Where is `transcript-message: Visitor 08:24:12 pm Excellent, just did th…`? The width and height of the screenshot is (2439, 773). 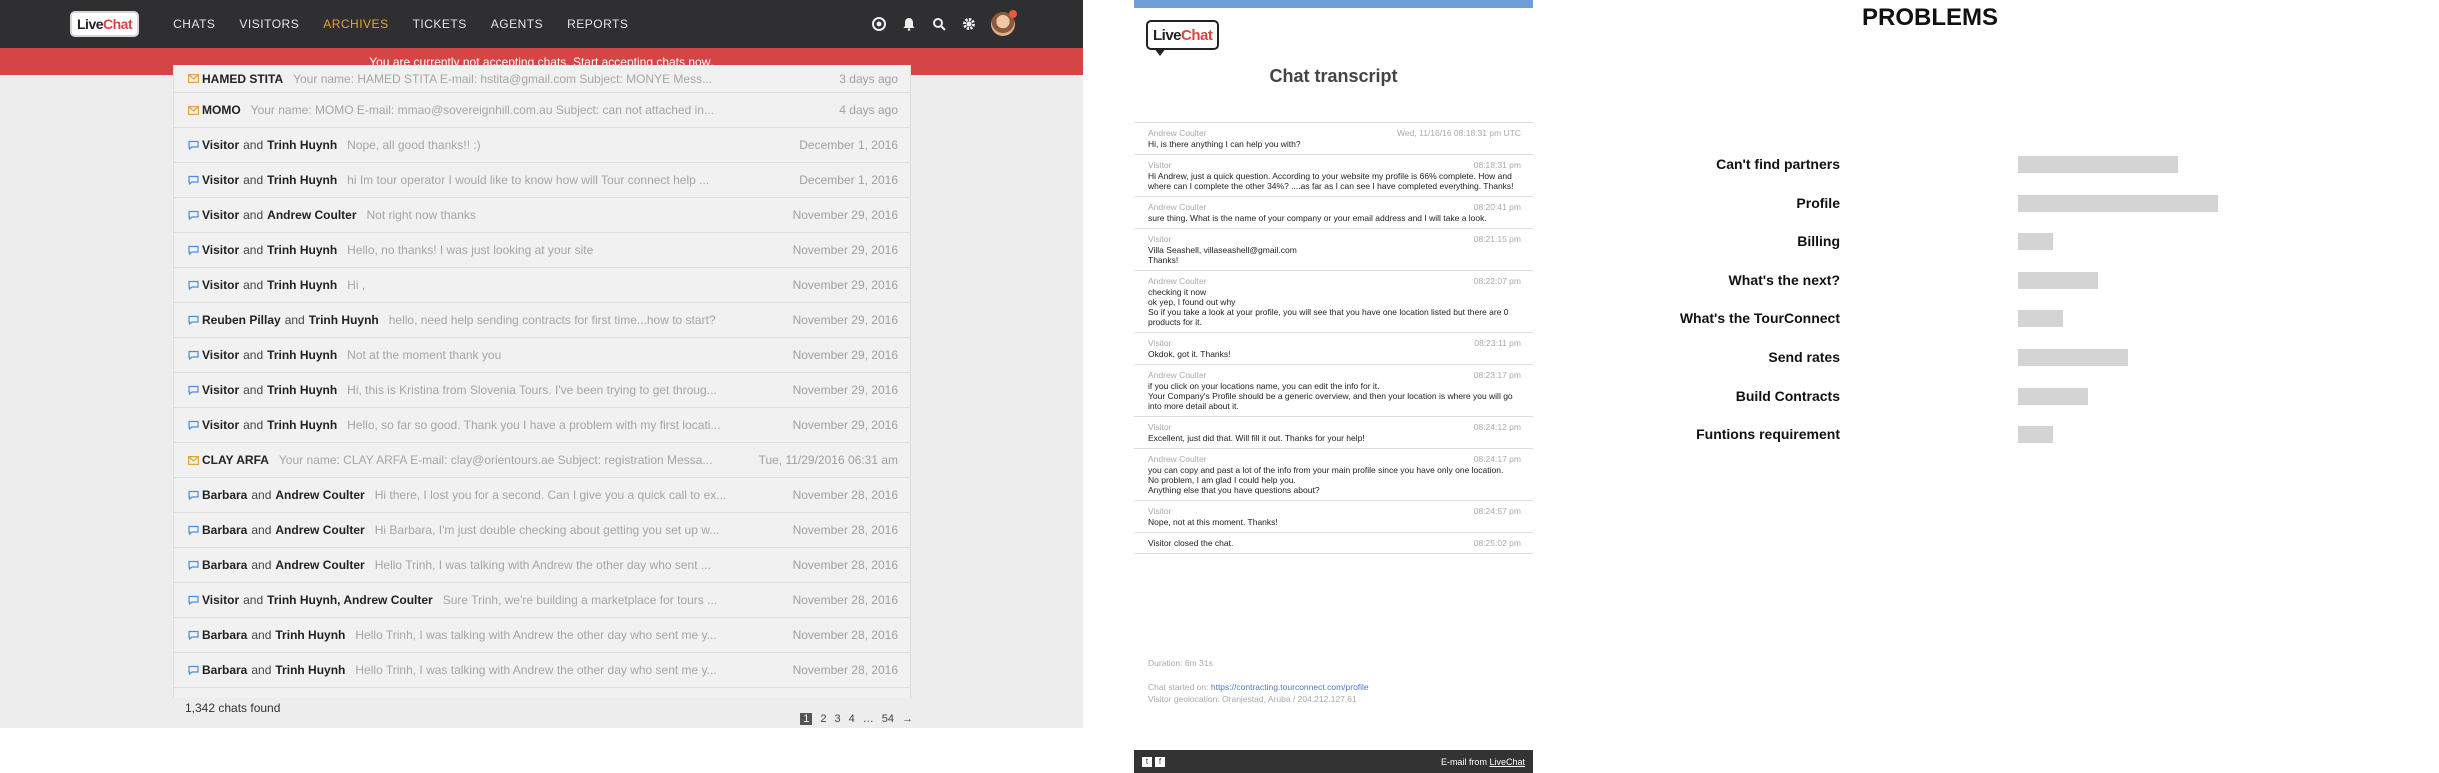 transcript-message: Visitor 08:24:12 pm Excellent, just did th… is located at coordinates (1333, 432).